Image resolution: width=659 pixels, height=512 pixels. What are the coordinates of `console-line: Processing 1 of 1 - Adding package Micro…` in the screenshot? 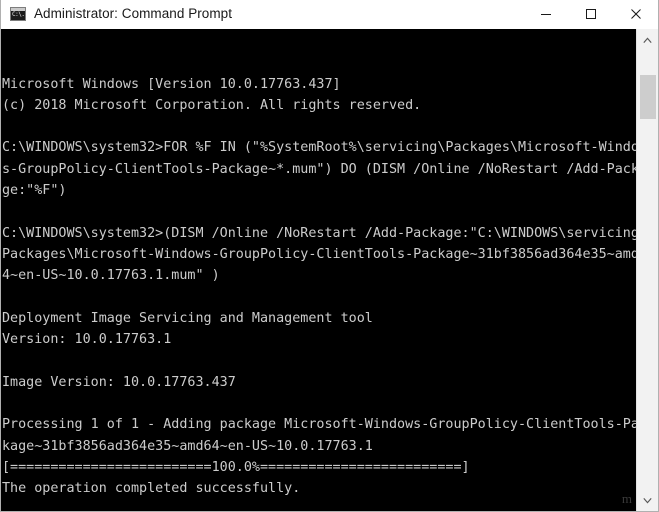 It's located at (319, 425).